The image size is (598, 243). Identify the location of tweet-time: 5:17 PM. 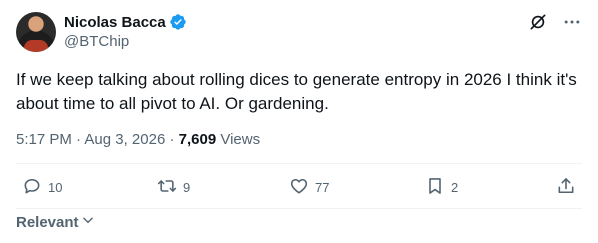
(44, 139).